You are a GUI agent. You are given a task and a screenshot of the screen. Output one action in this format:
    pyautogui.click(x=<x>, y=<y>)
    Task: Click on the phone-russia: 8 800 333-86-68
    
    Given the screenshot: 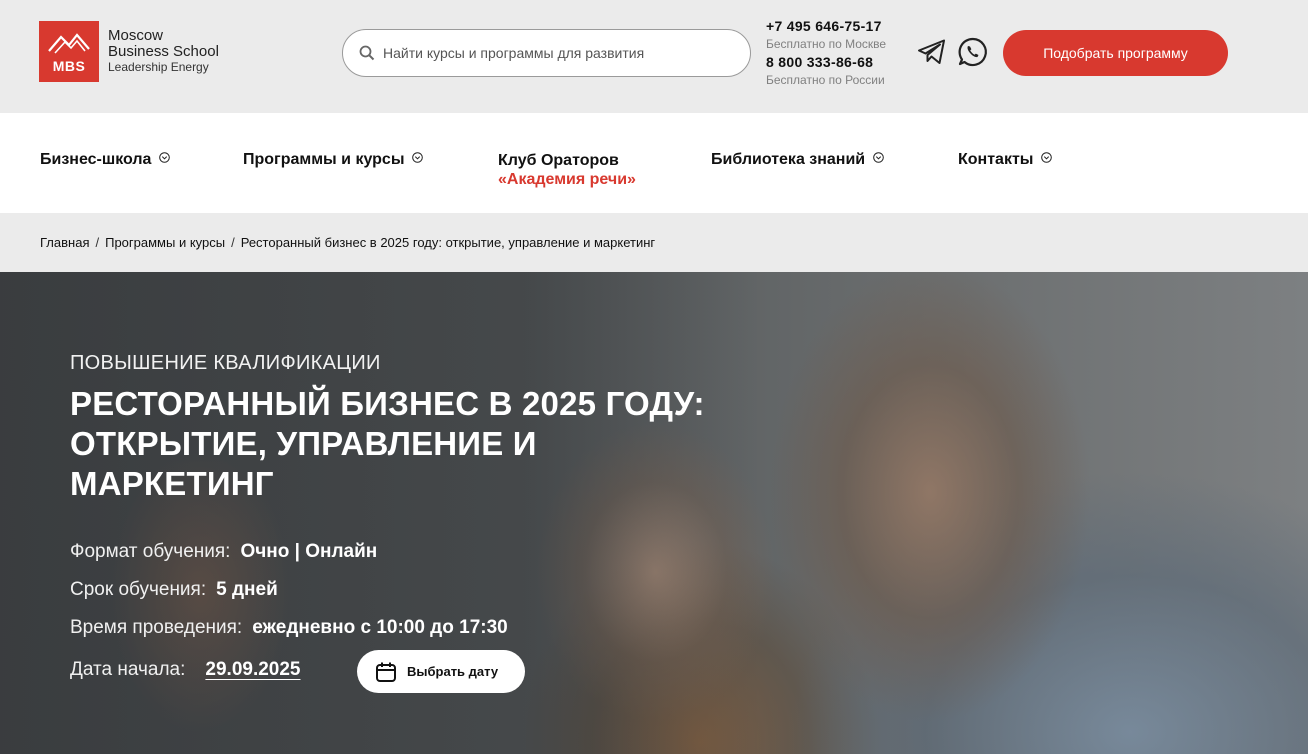 What is the action you would take?
    pyautogui.click(x=841, y=62)
    